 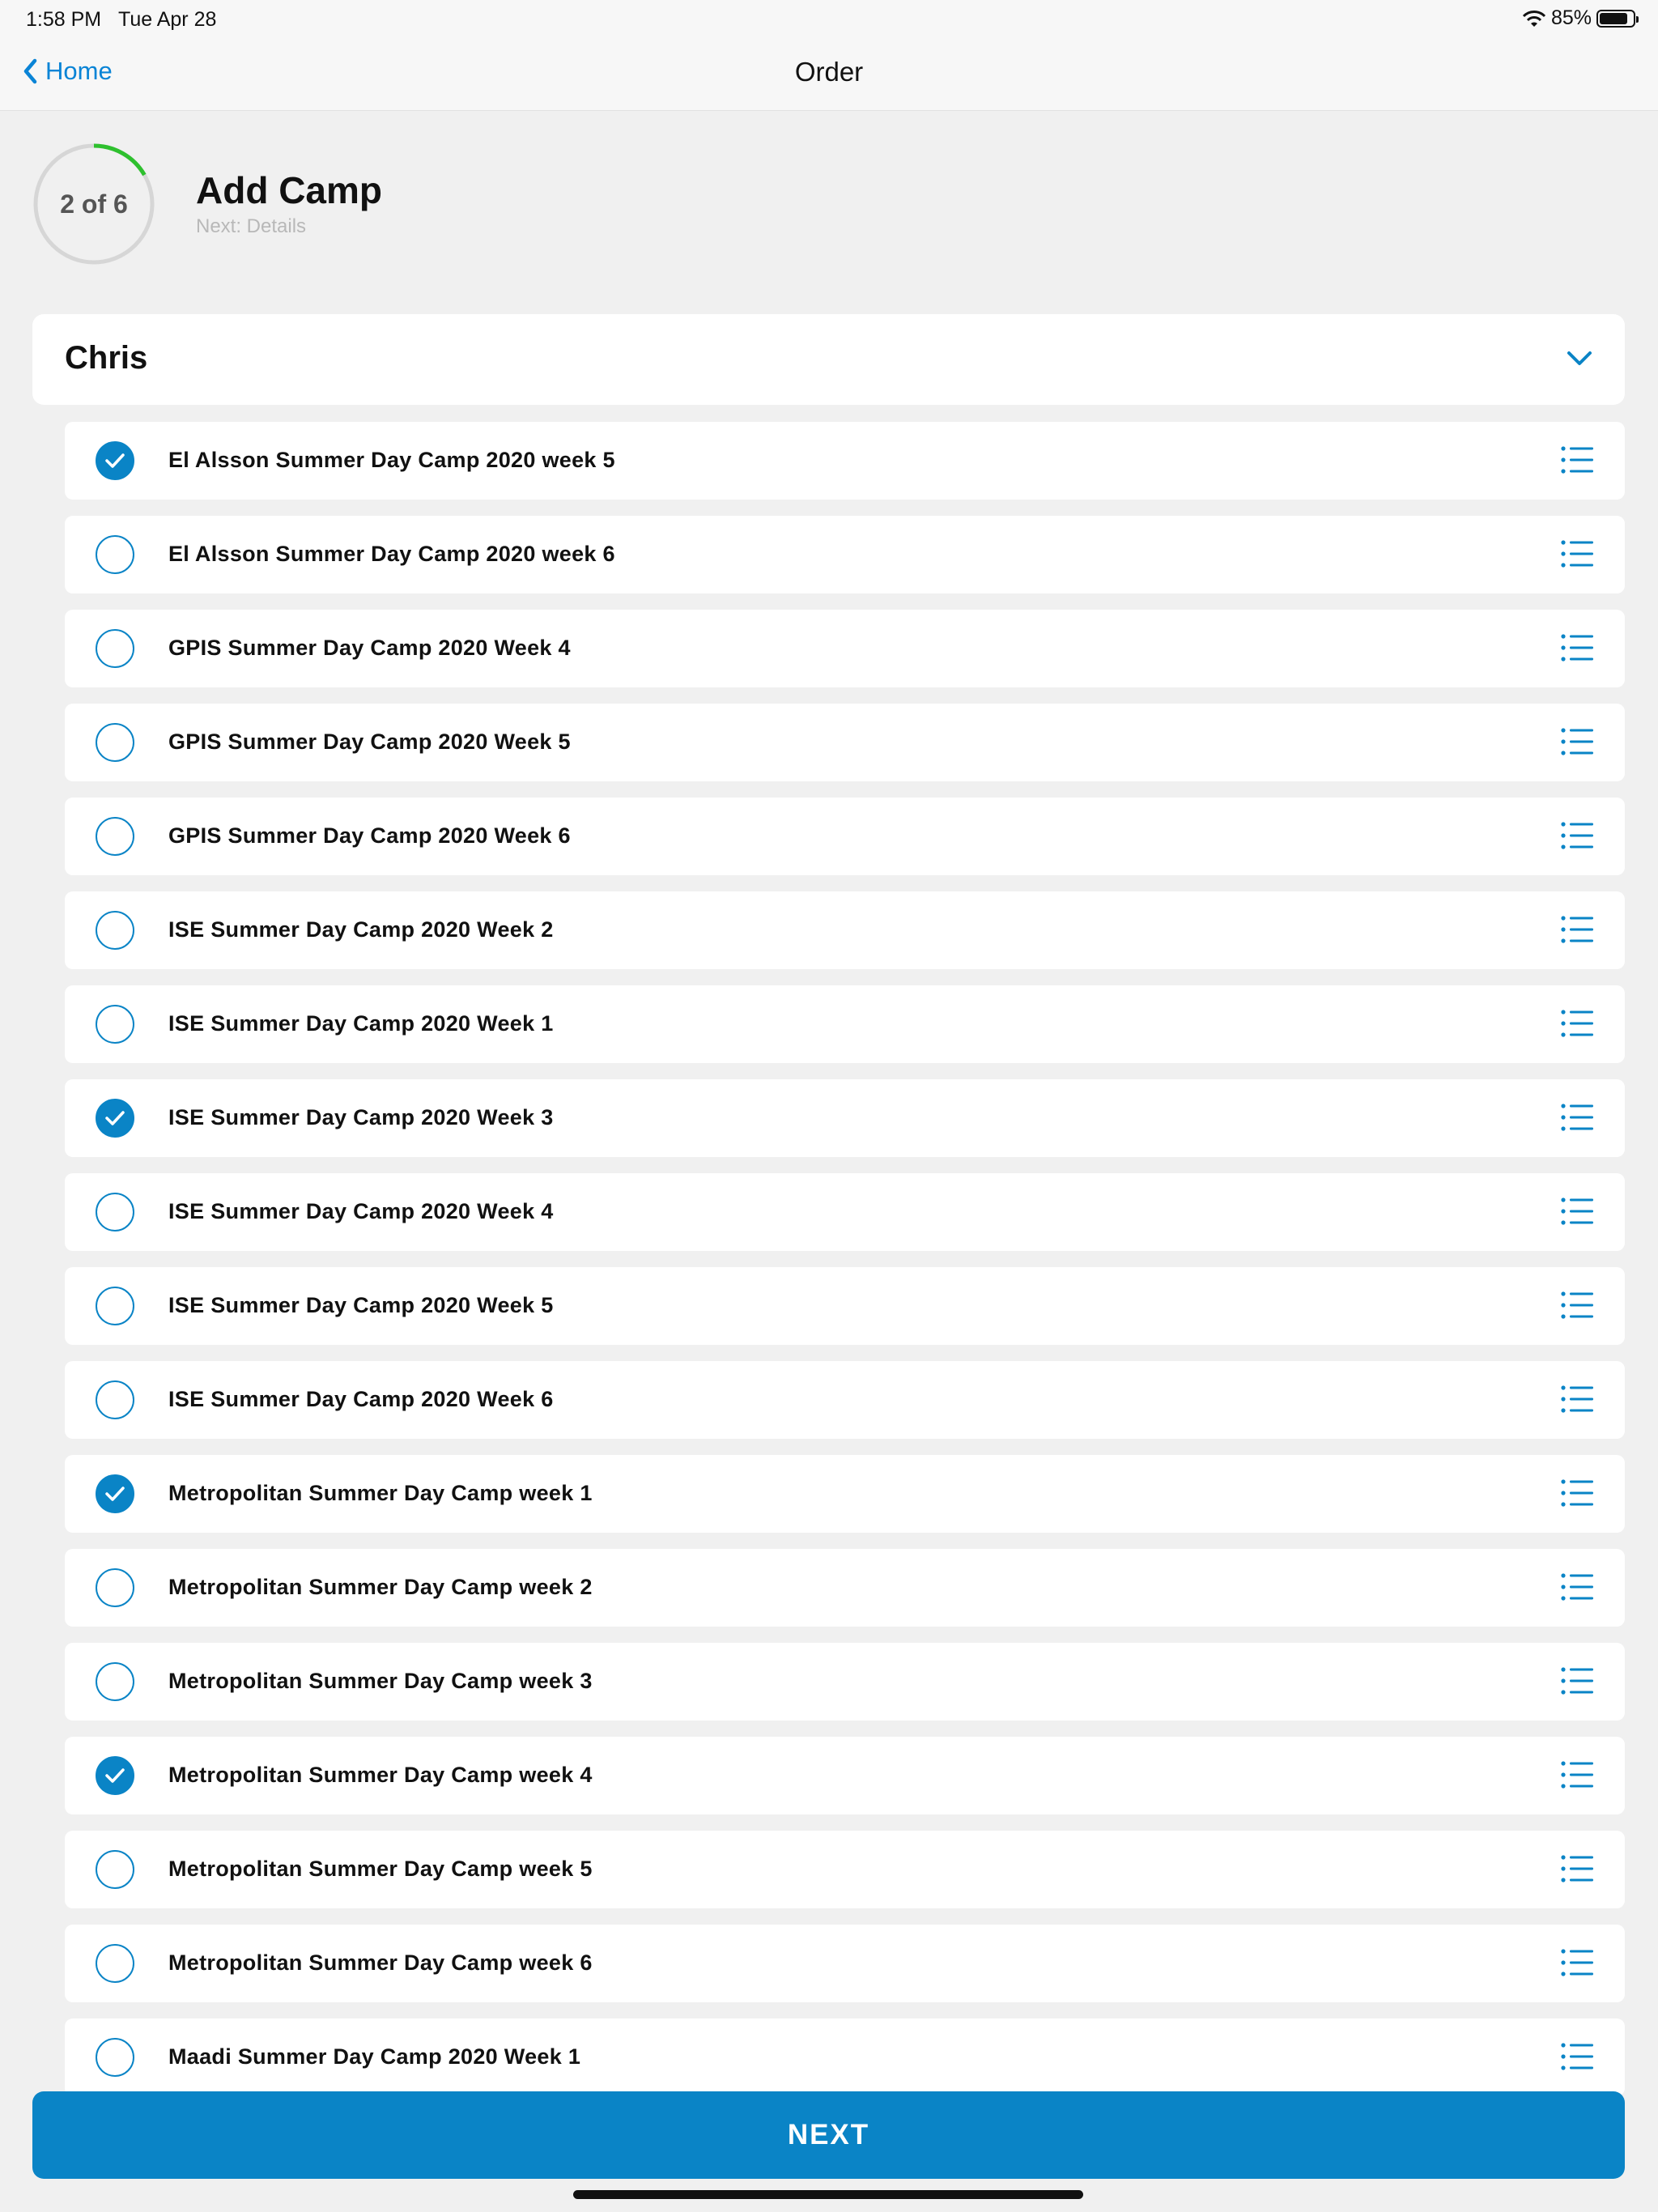 I want to click on camp-row: Metropolitan Summer Day Camp week 6, so click(x=845, y=1964).